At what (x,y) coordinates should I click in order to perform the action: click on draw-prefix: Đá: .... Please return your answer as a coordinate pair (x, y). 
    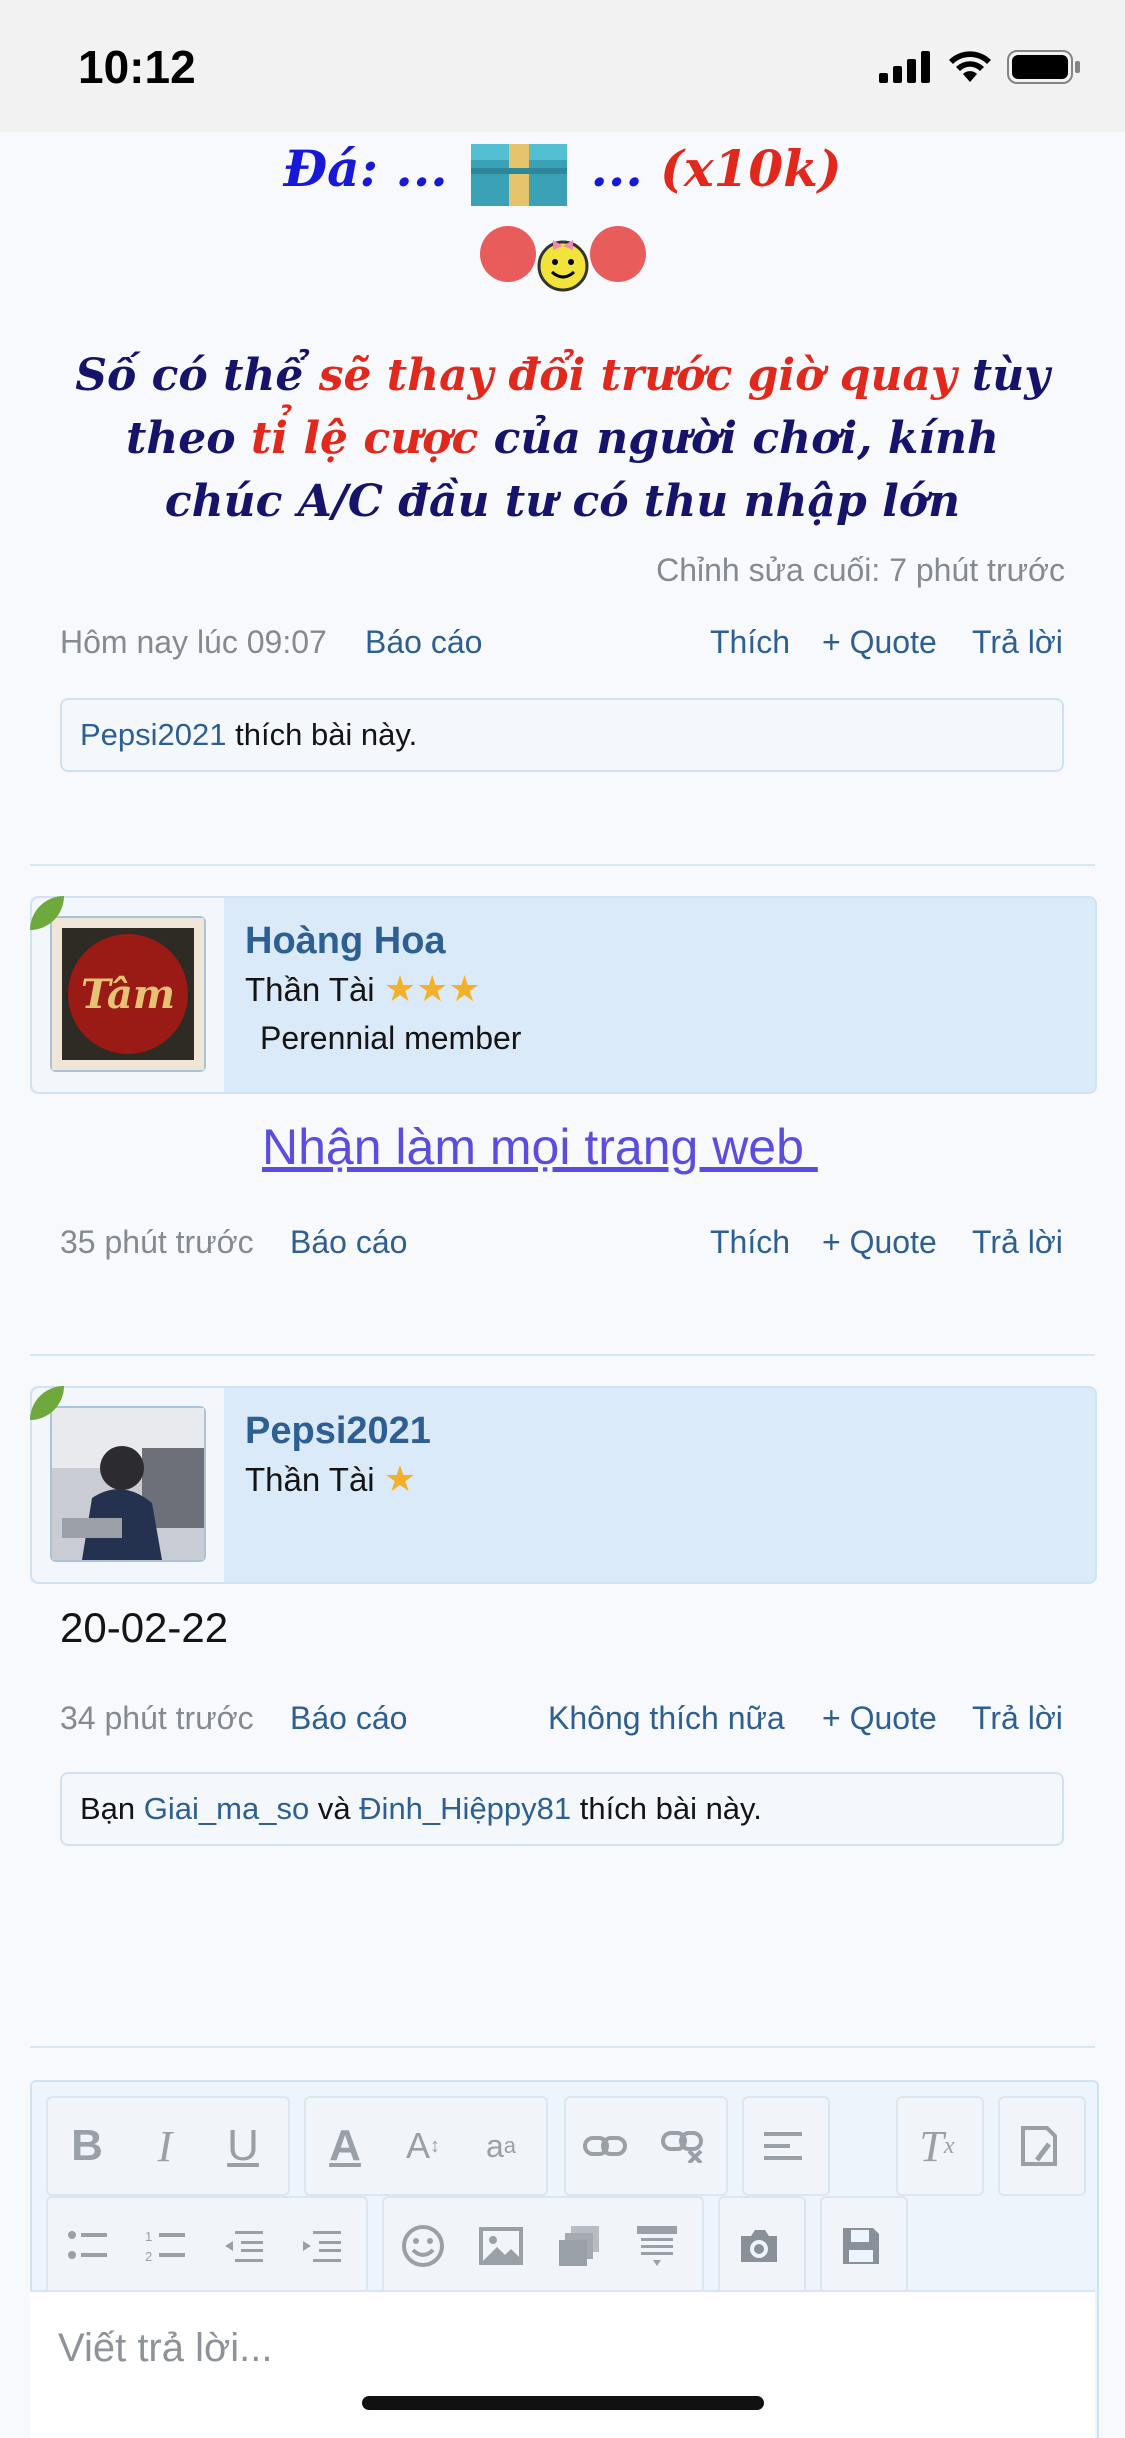
    Looking at the image, I should click on (365, 168).